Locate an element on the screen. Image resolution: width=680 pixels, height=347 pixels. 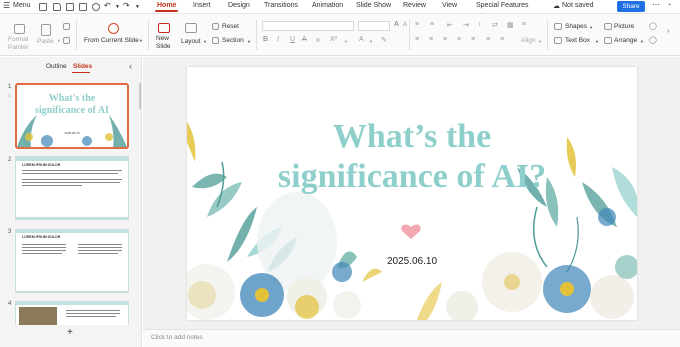
slide-thumbnail-1: What's the significance of AI 2025.06.10 is located at coordinates (72, 116).